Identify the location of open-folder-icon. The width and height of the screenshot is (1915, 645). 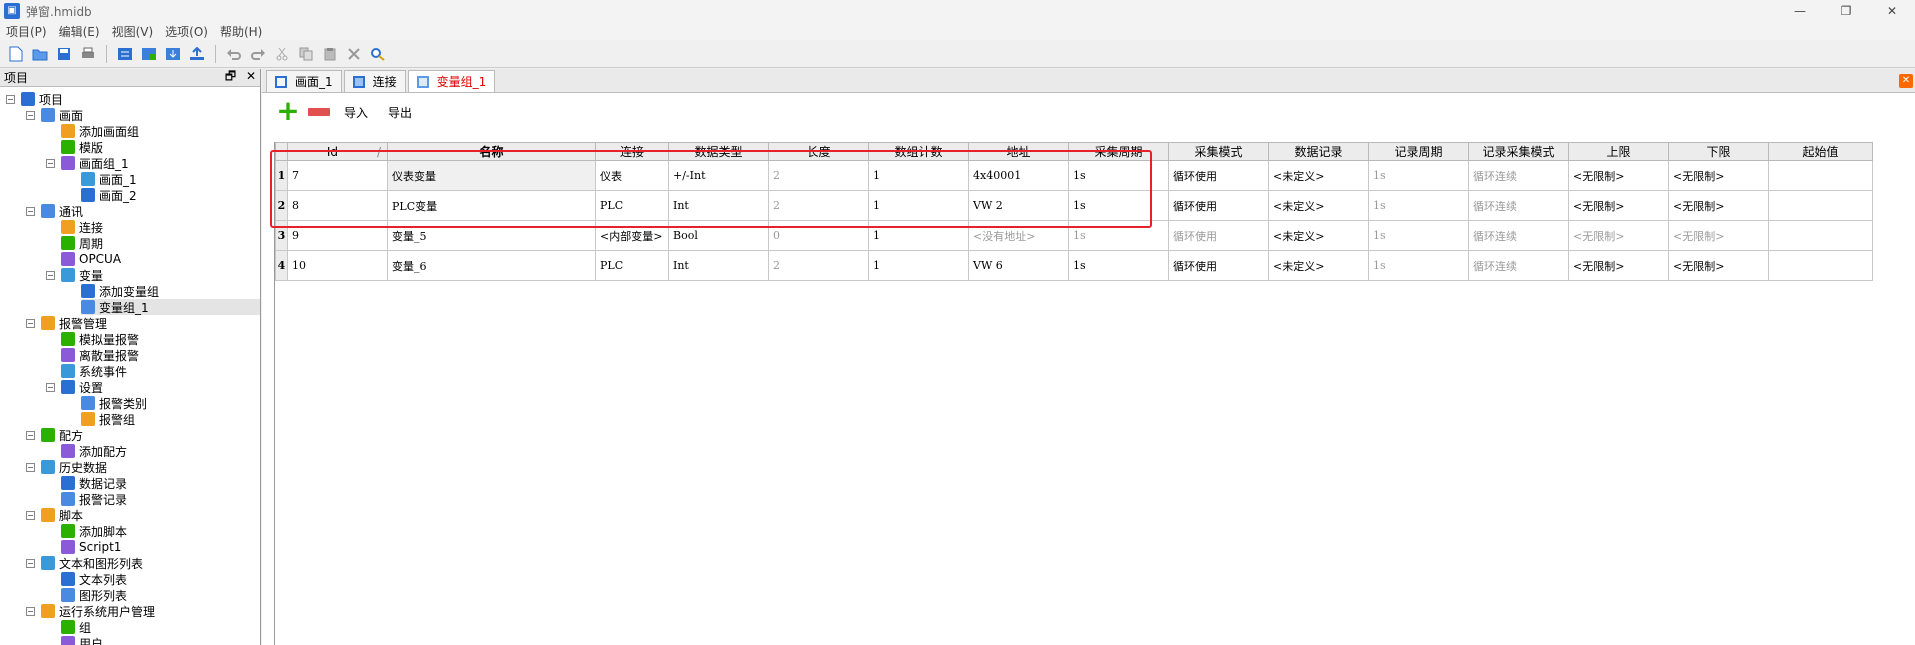
(40, 54).